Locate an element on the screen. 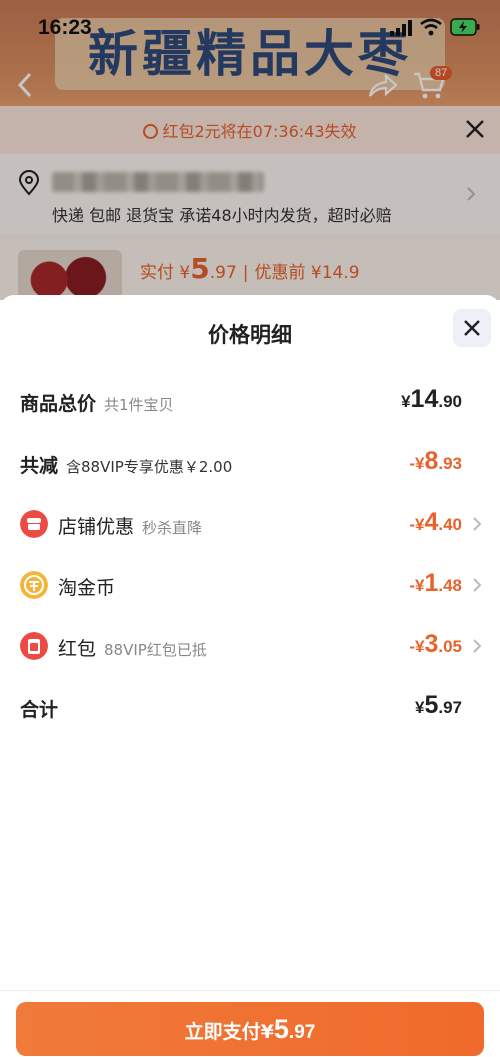  row-value: ¥14.90 is located at coordinates (431, 399).